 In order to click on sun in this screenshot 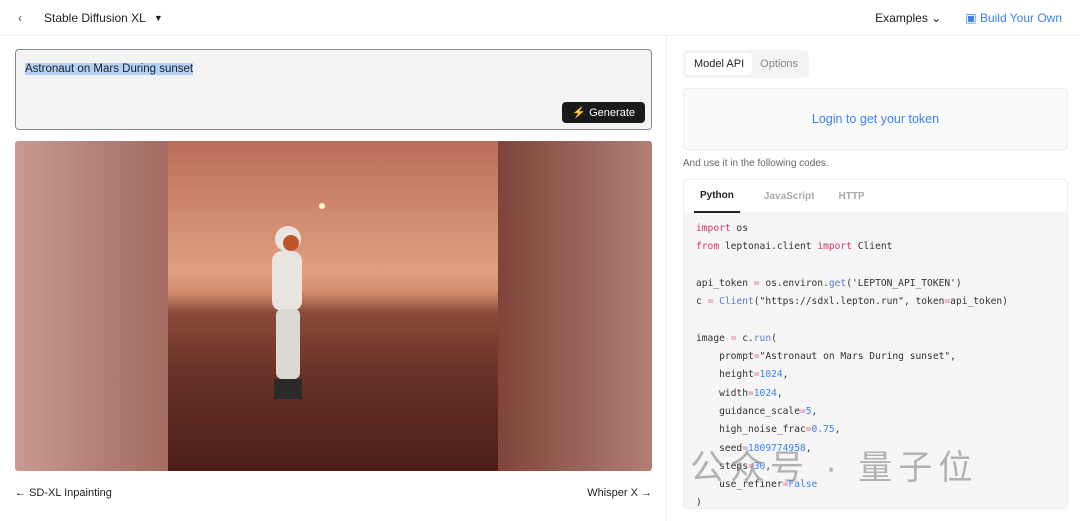, I will do `click(322, 206)`.